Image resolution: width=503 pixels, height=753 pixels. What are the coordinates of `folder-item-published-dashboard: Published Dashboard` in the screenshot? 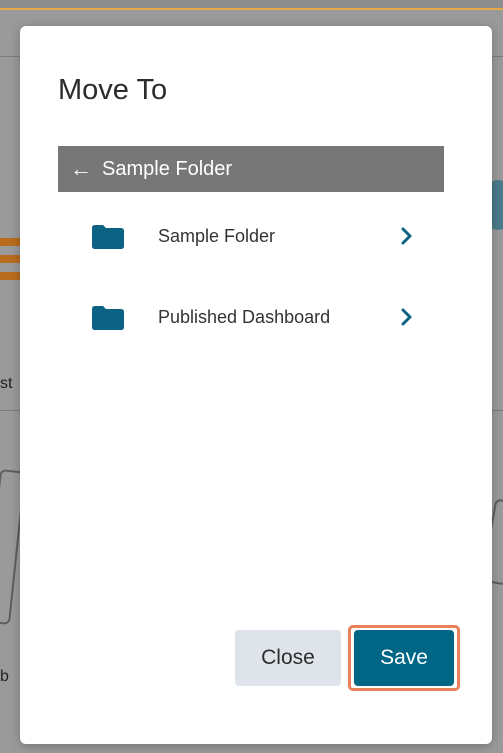 It's located at (270, 317).